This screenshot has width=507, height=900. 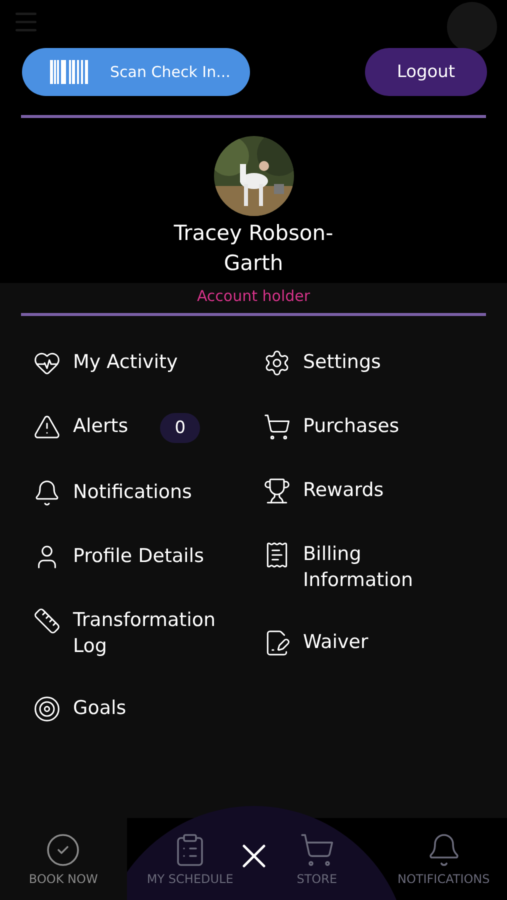 I want to click on bell-icon, so click(x=47, y=493).